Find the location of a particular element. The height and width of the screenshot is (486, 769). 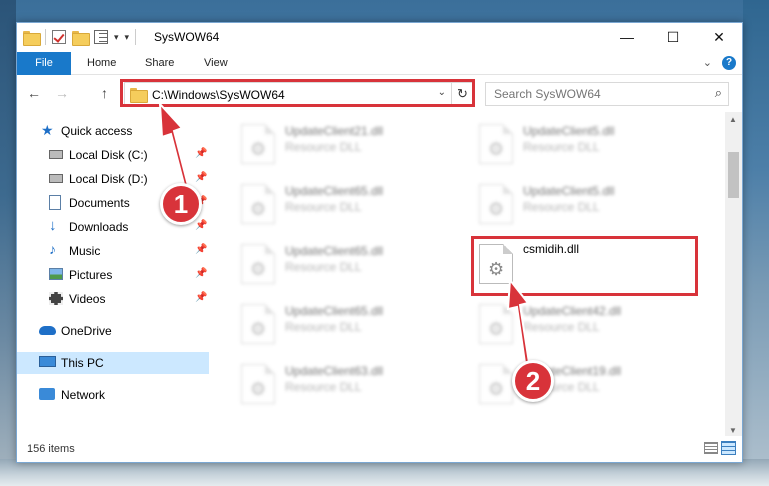

sidebar-item-quick-access: ★ Quick access is located at coordinates (113, 131).